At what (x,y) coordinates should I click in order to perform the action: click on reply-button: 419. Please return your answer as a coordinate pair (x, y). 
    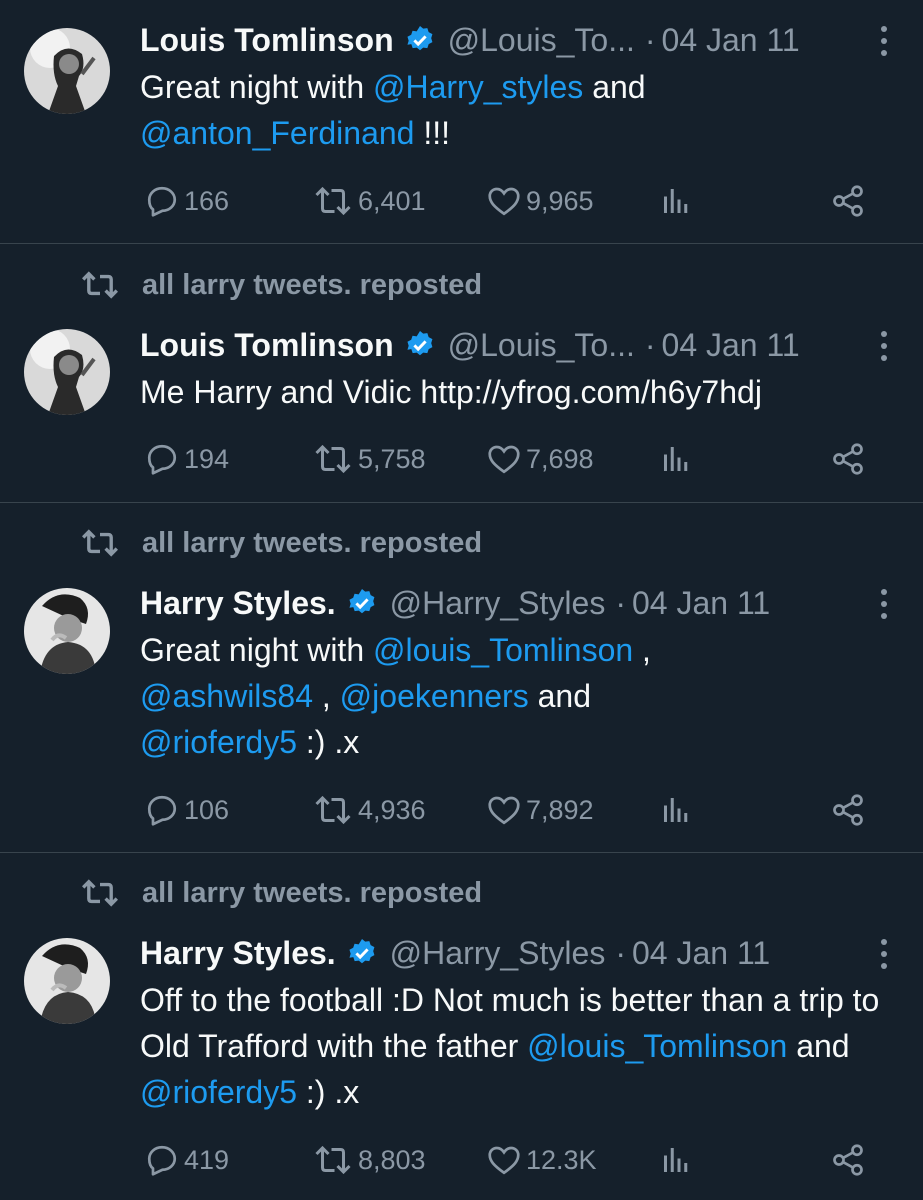
    Looking at the image, I should click on (186, 1160).